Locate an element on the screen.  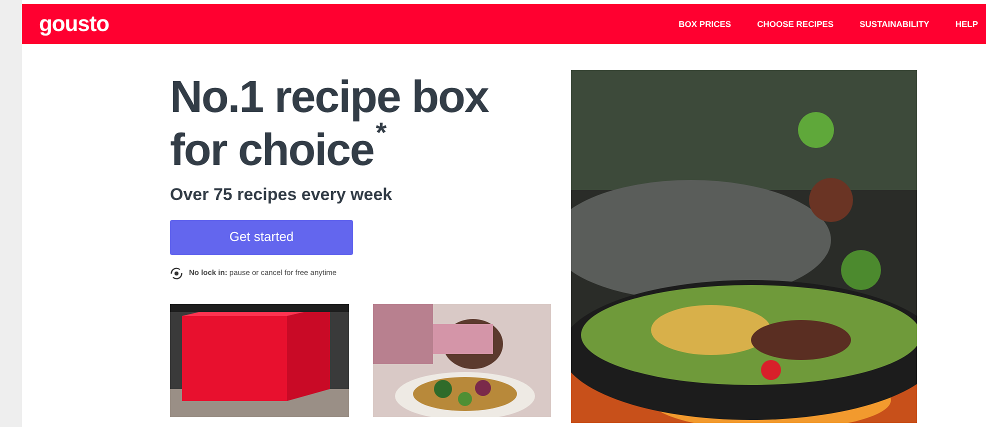
hero-title: for choice is located at coordinates (272, 149).